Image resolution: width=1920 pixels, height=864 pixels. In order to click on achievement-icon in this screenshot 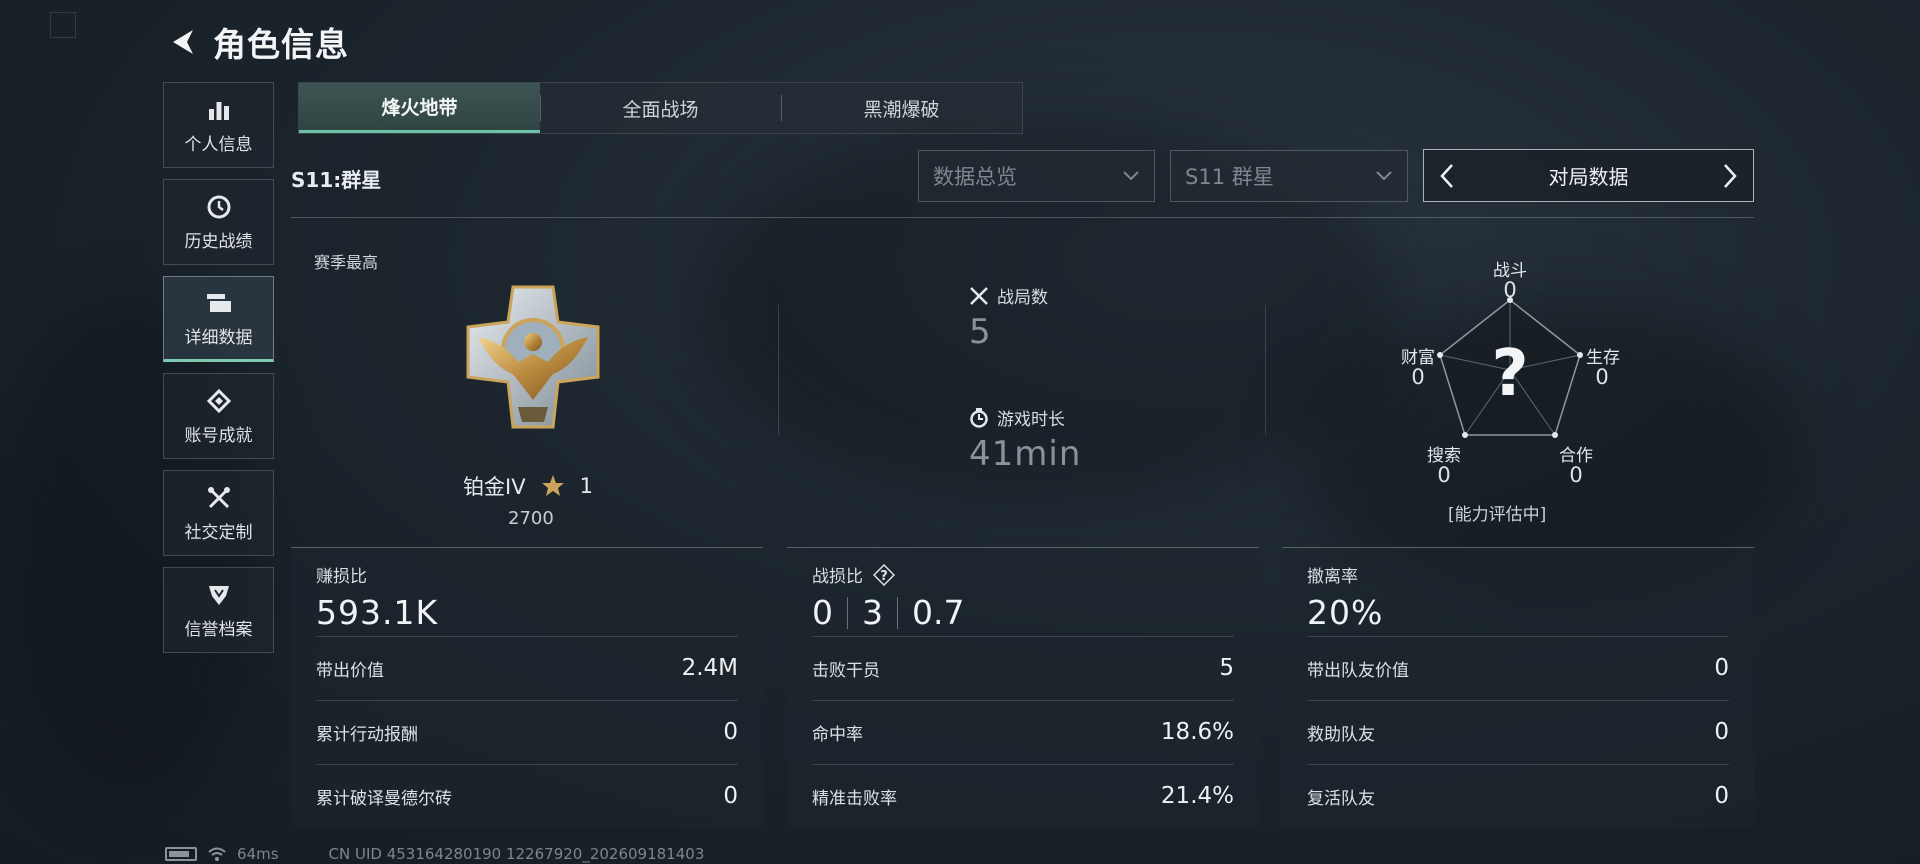, I will do `click(219, 401)`.